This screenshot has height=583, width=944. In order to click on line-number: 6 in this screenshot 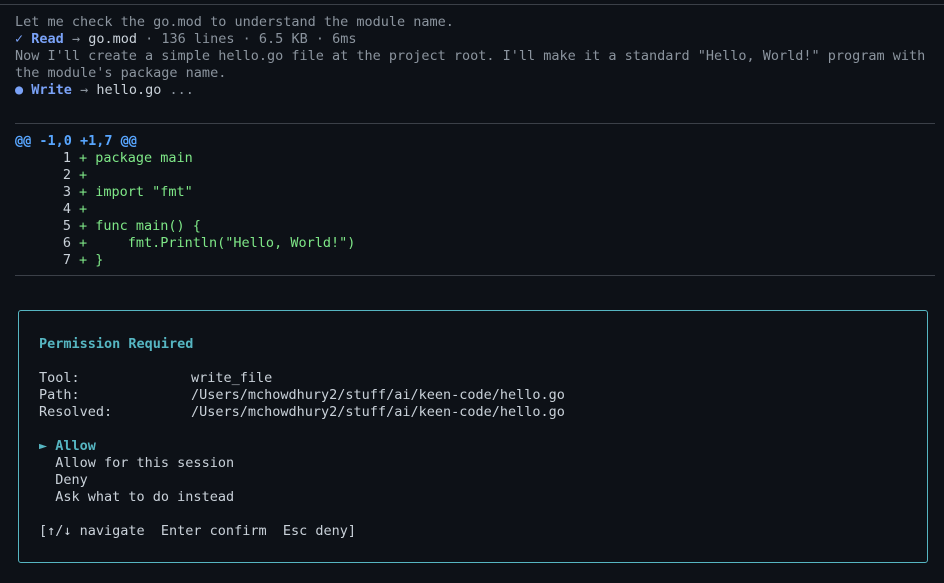, I will do `click(66, 243)`.